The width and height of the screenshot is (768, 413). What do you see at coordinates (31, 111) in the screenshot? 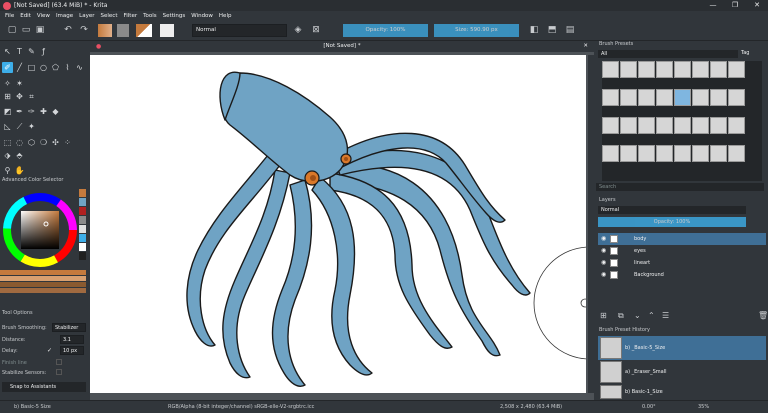
I see `colorize-mask-tool-icon: ✑` at bounding box center [31, 111].